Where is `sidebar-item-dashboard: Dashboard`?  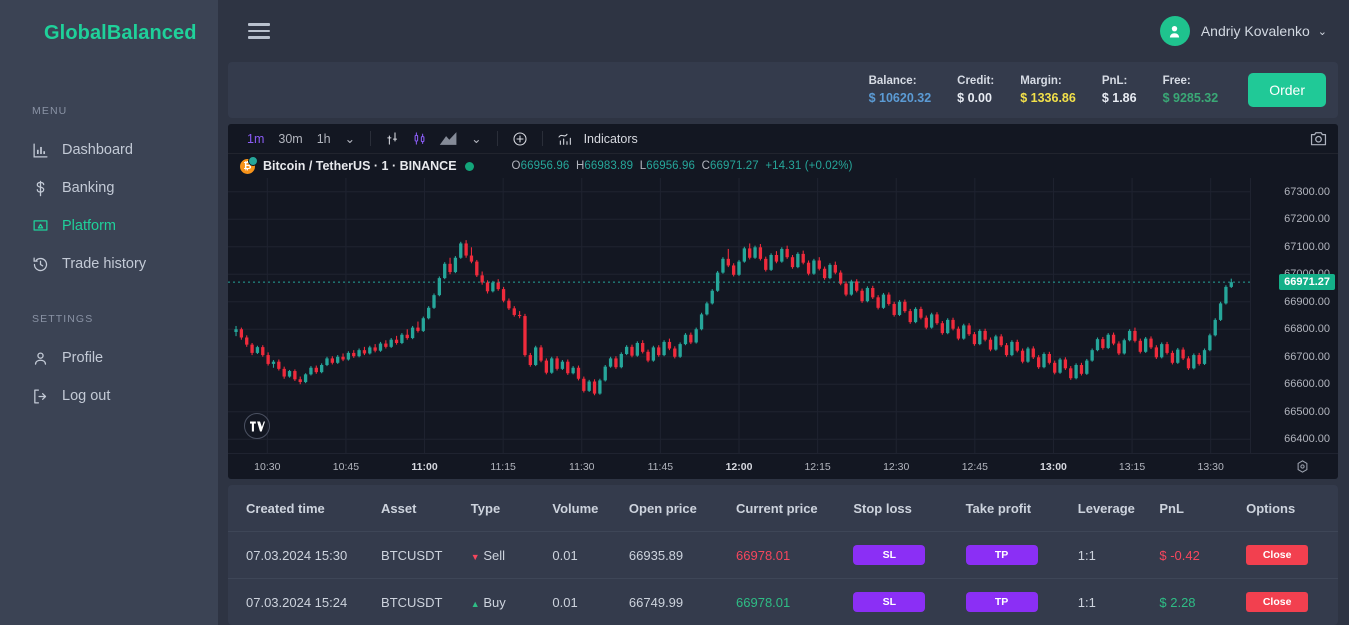
sidebar-item-dashboard: Dashboard is located at coordinates (109, 150).